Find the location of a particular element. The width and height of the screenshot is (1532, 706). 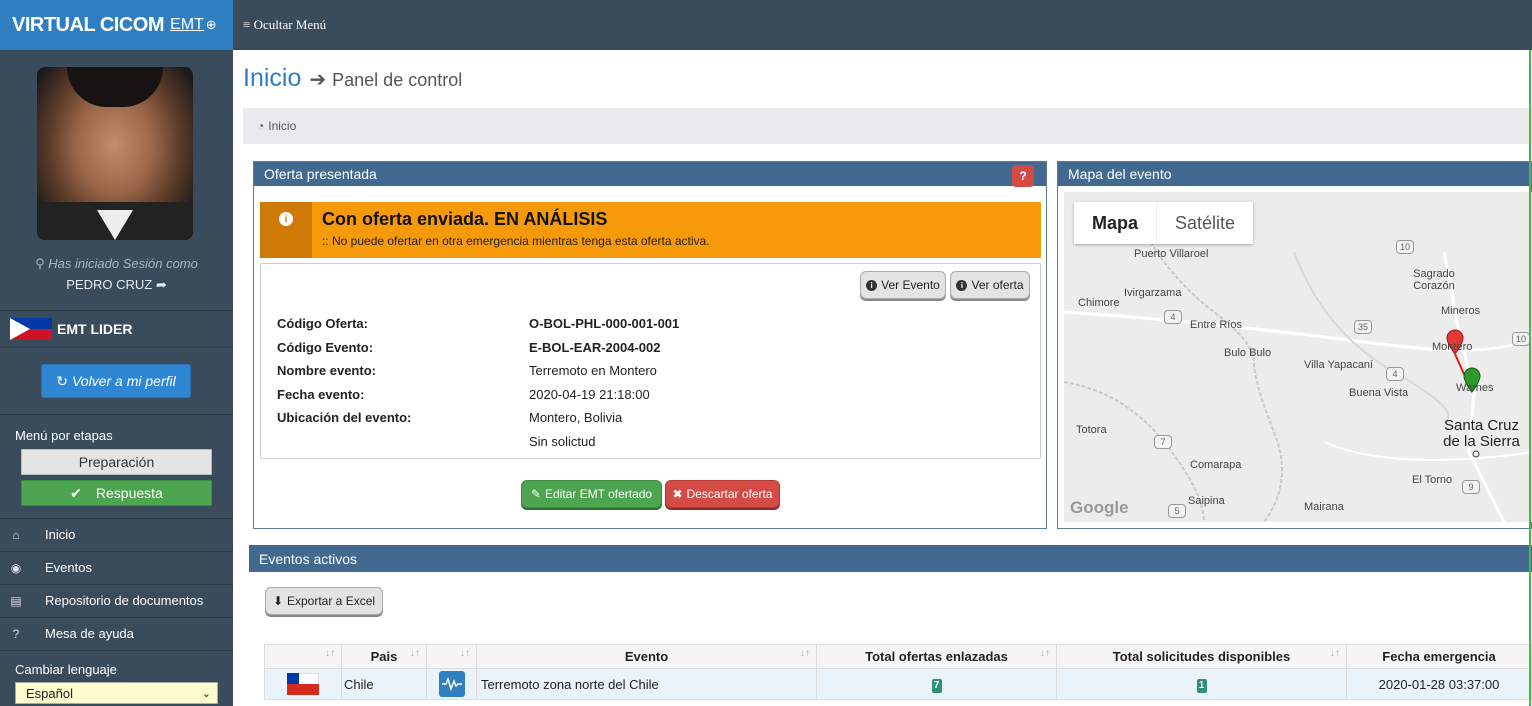

arrow-right-icon: ➔ is located at coordinates (318, 80).